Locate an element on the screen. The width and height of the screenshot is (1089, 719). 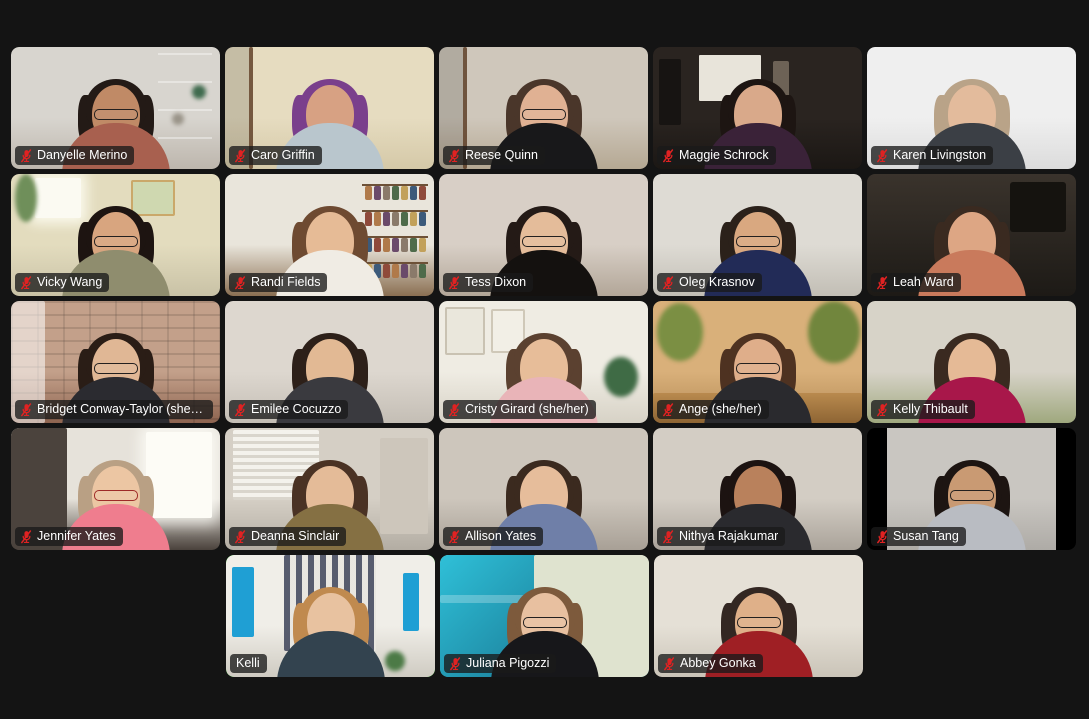
participant-nameplate: Nithya Rajakumar is located at coordinates (721, 536).